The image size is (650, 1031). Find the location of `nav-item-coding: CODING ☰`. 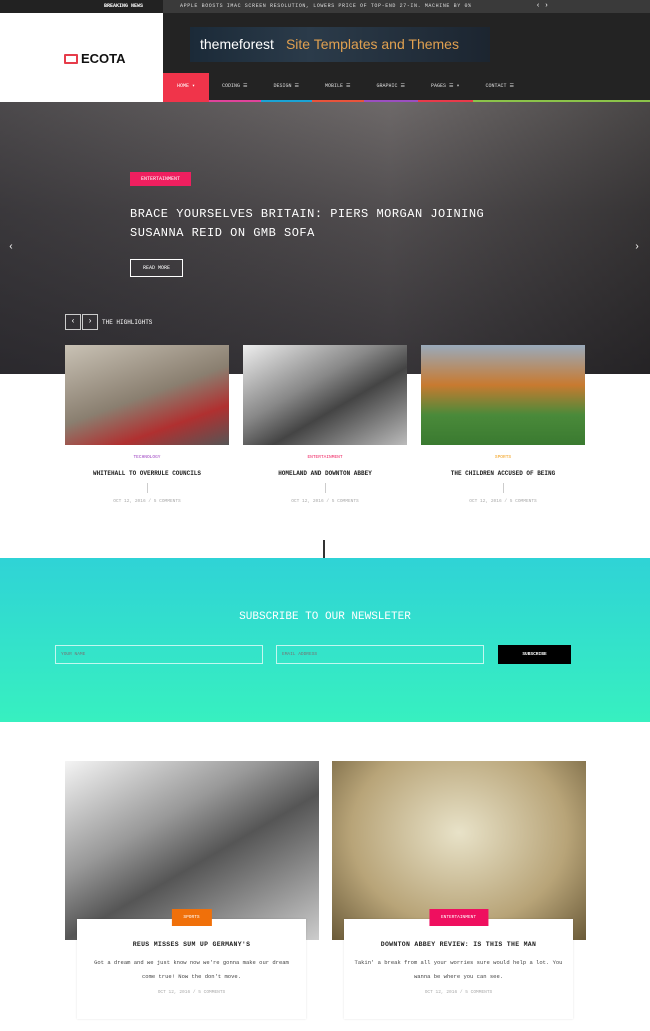

nav-item-coding: CODING ☰ is located at coordinates (235, 87).